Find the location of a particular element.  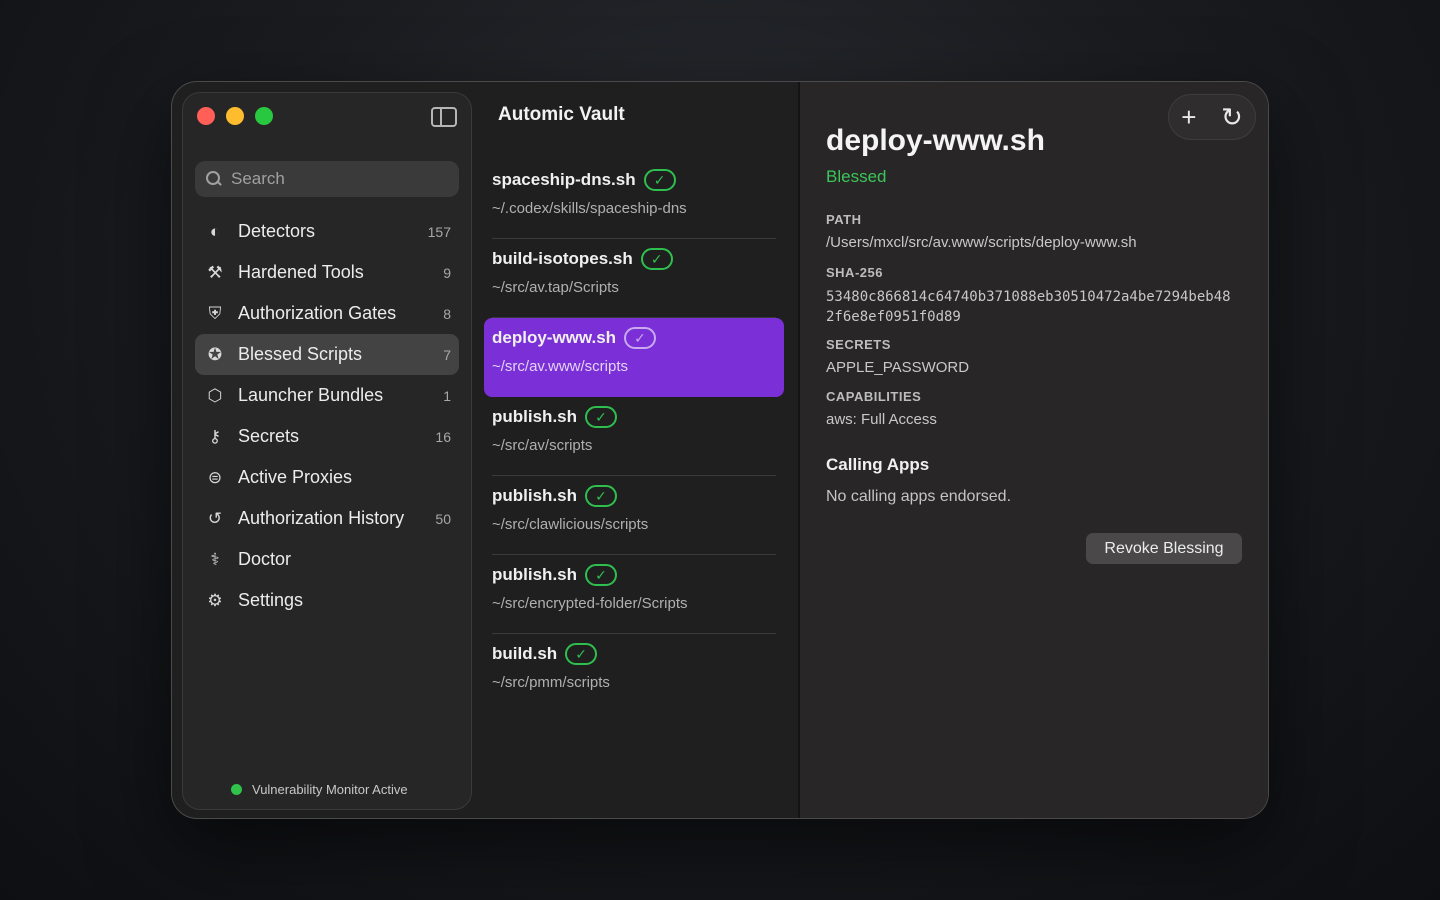

script-name-row: spaceship-dns.sh ✓ is located at coordinates (634, 180).